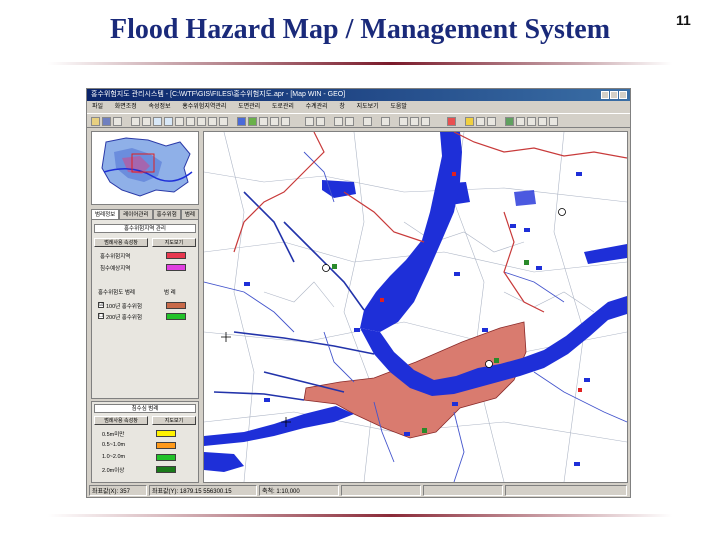  I want to click on open-icon, so click(95, 121).